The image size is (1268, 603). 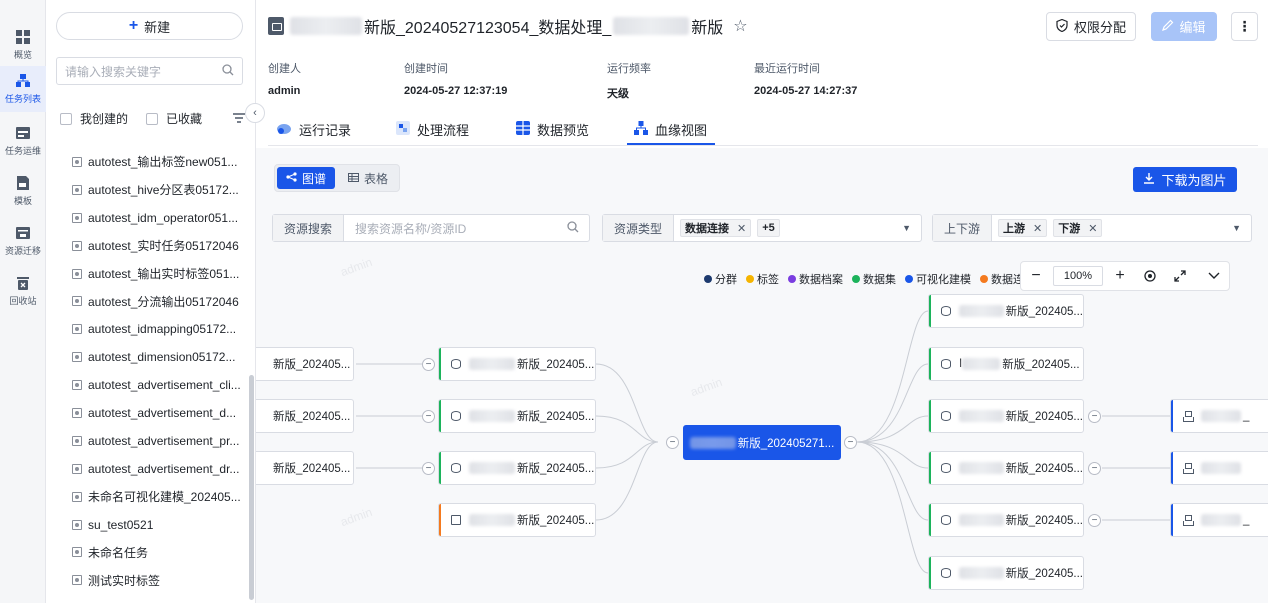 I want to click on rail-trash: 回收站, so click(x=23, y=291).